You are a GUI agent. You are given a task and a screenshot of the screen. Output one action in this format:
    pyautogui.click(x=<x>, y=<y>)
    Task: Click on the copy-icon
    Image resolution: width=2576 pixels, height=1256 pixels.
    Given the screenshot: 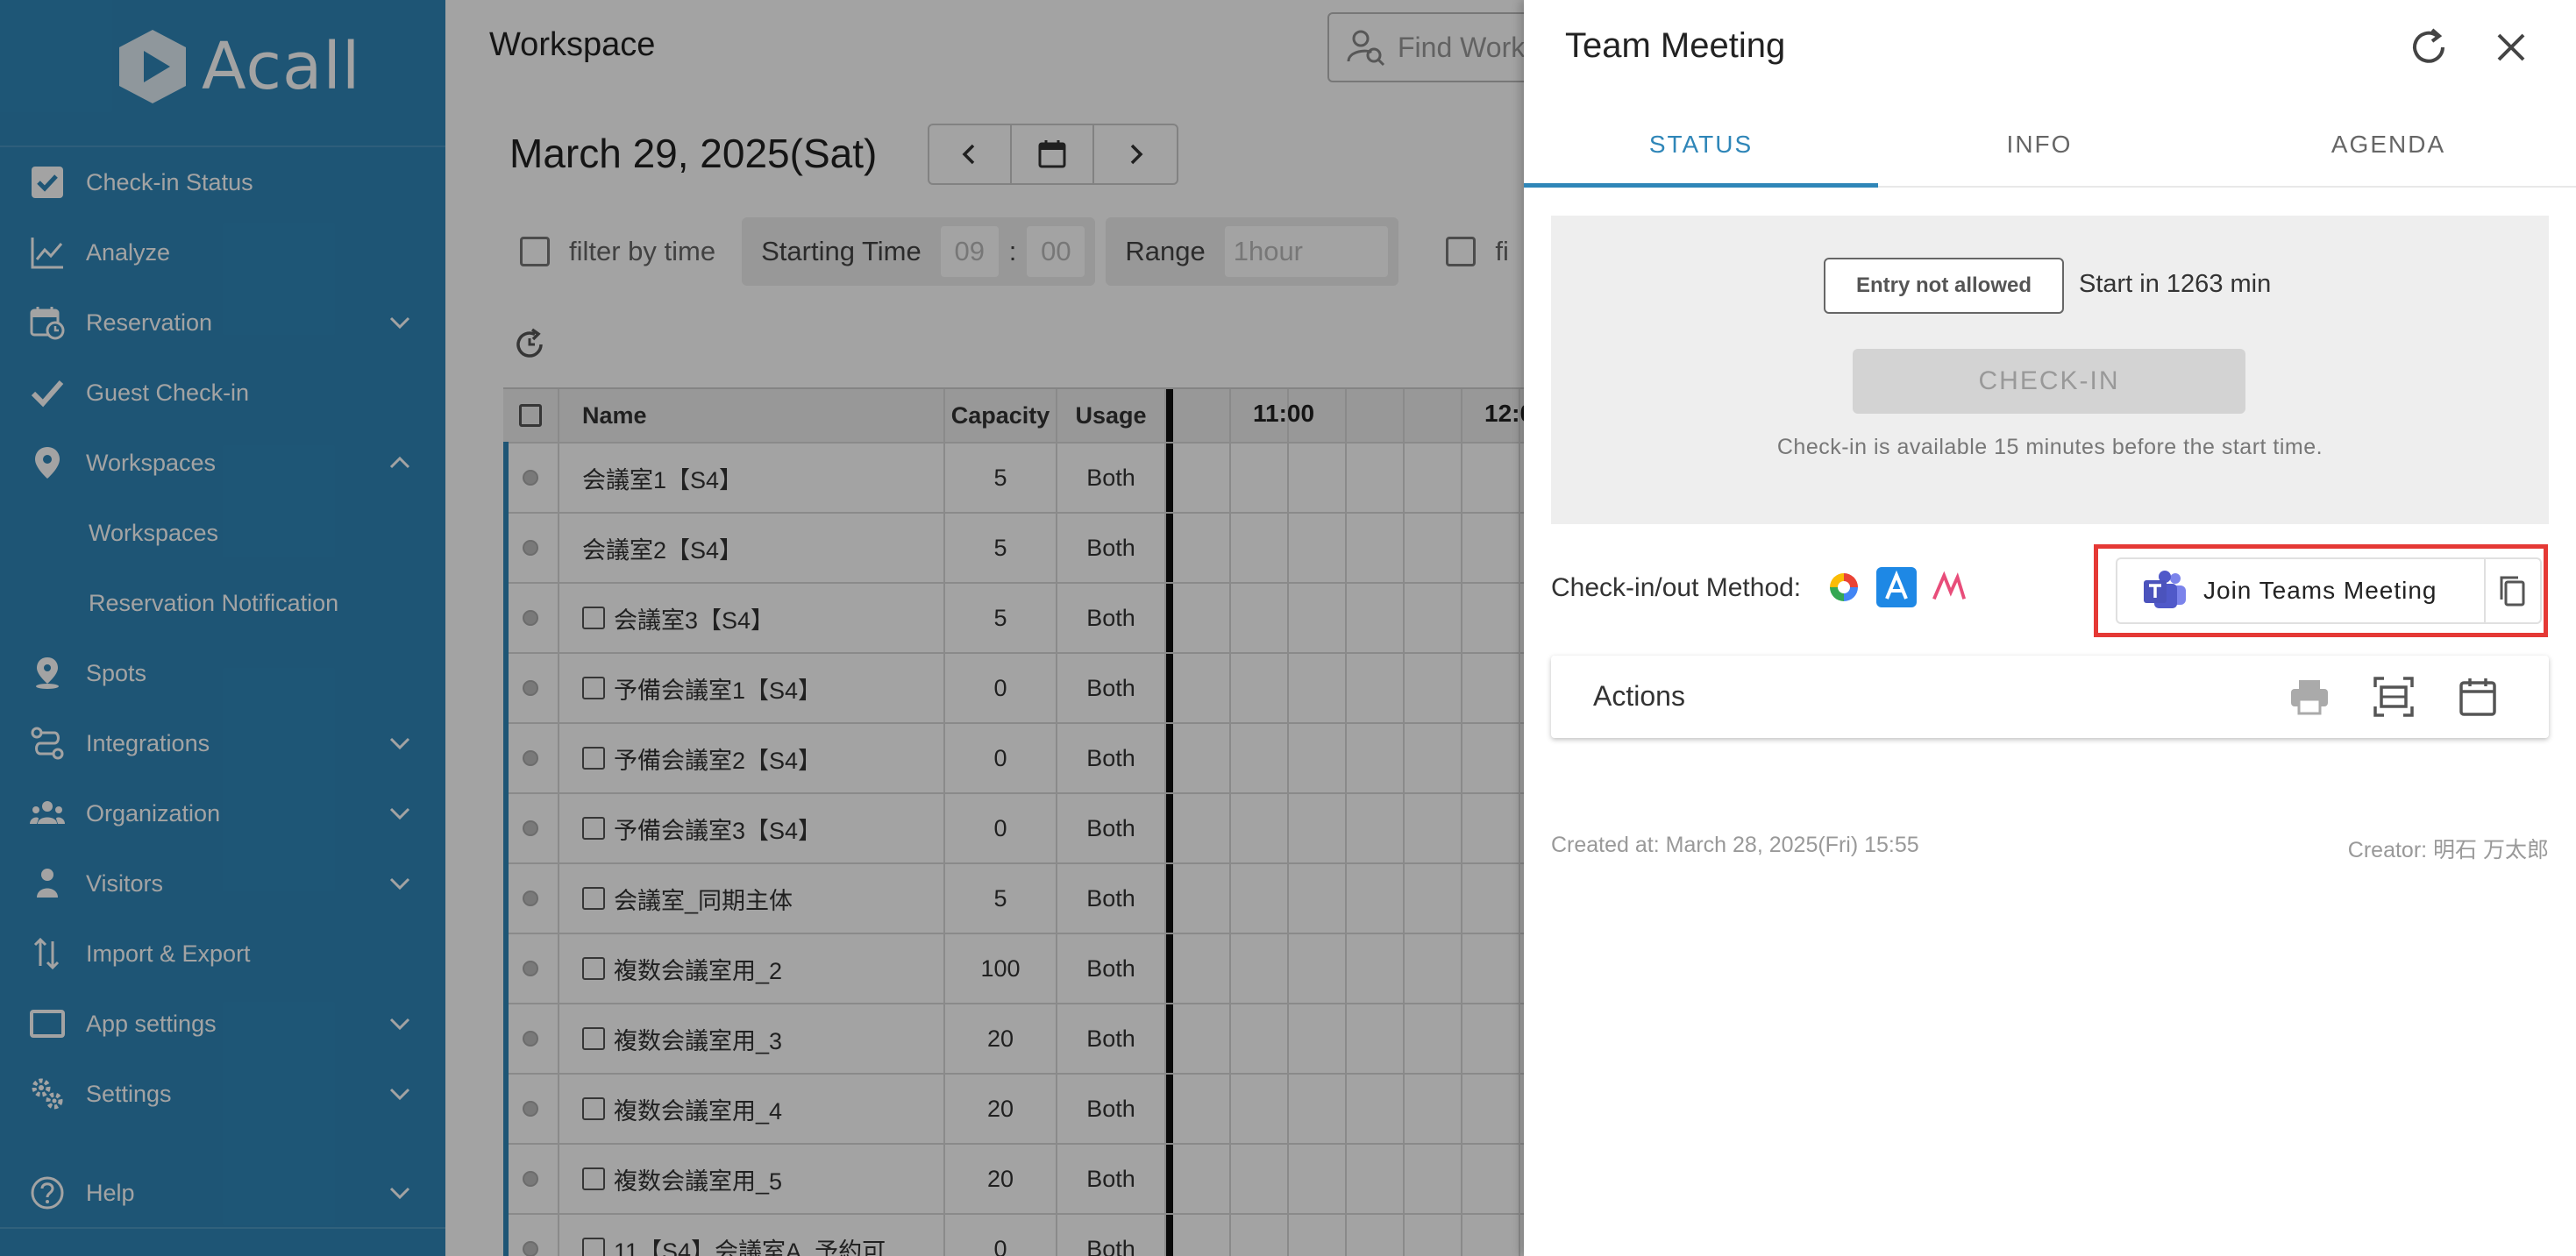 What is the action you would take?
    pyautogui.click(x=2512, y=592)
    